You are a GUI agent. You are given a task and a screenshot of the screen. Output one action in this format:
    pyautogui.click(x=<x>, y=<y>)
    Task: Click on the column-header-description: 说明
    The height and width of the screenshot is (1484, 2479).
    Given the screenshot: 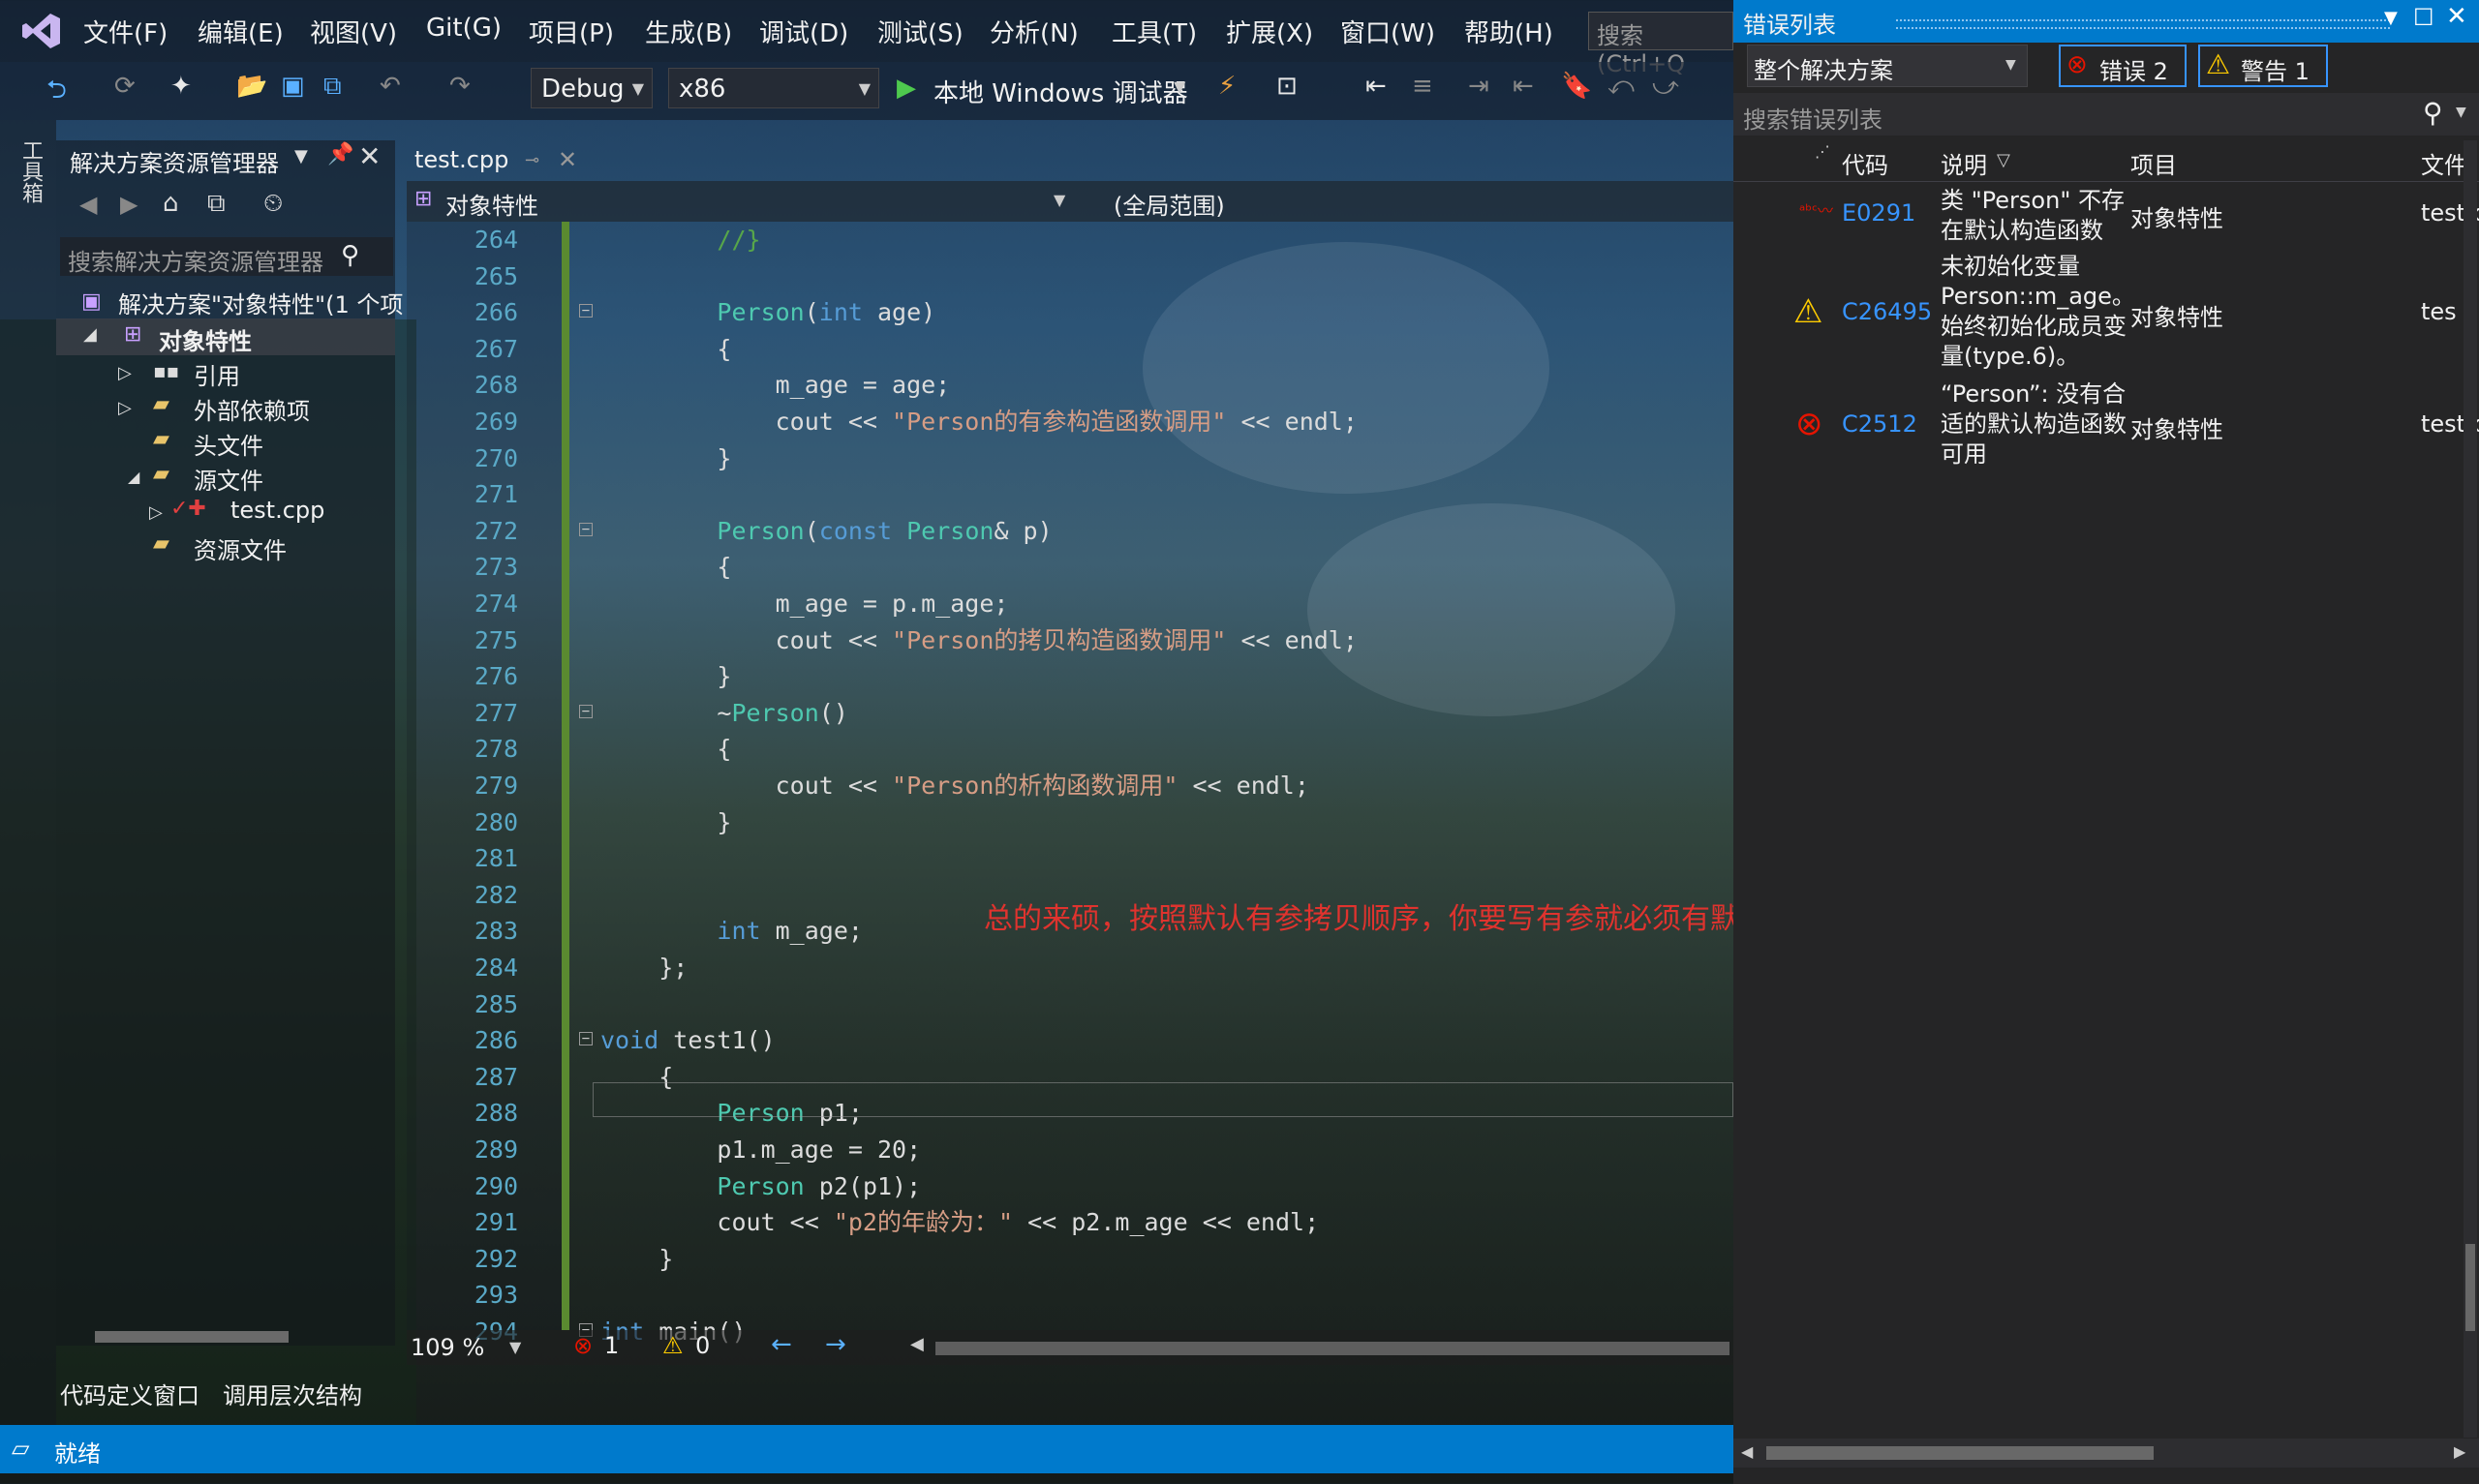 What is the action you would take?
    pyautogui.click(x=1964, y=163)
    